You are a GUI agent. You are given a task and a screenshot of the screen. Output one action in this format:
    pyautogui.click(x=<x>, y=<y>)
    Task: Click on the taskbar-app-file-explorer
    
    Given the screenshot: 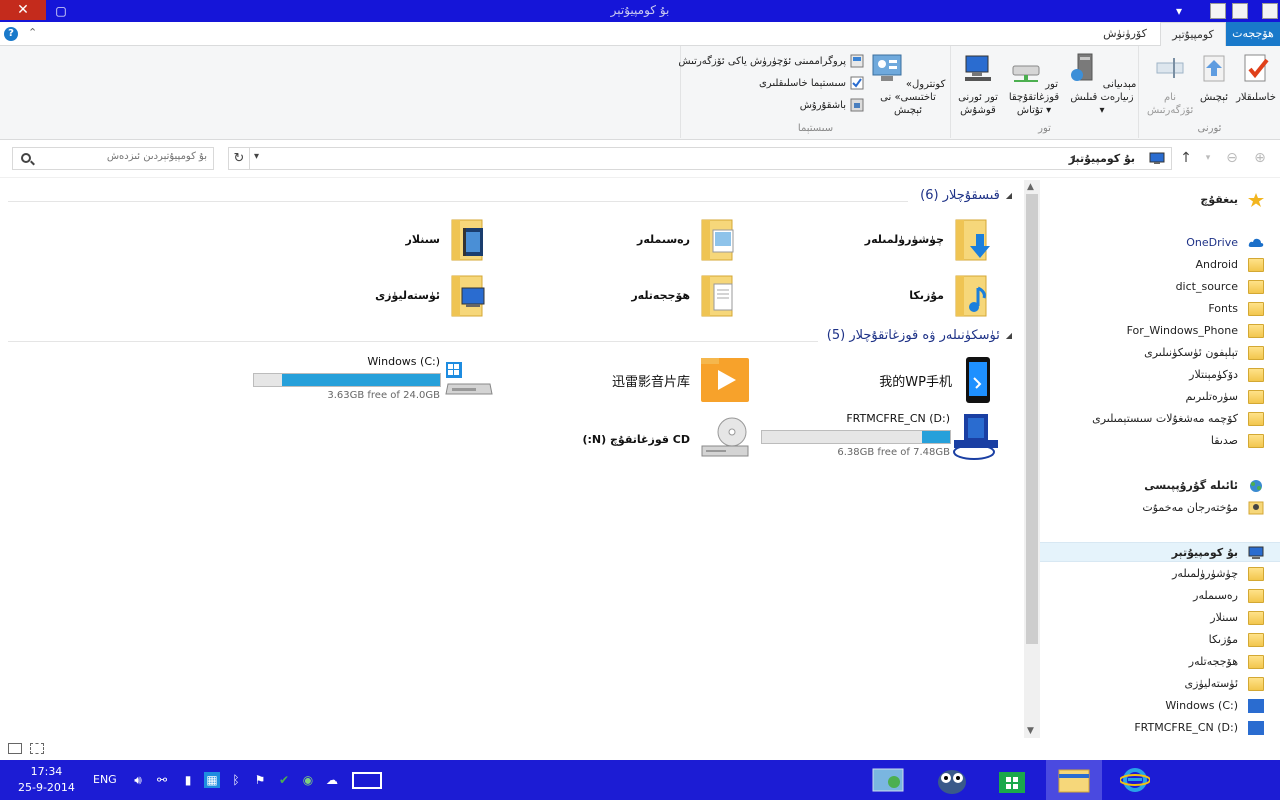 What is the action you would take?
    pyautogui.click(x=1074, y=780)
    